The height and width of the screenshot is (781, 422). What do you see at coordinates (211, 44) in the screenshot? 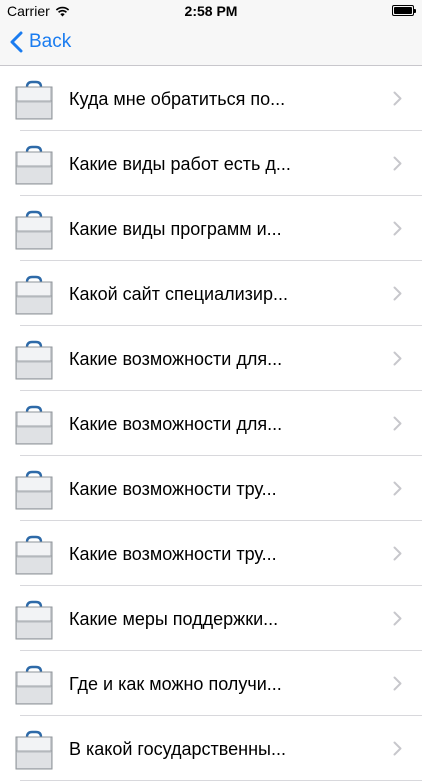
I see `navigation-bar: Back` at bounding box center [211, 44].